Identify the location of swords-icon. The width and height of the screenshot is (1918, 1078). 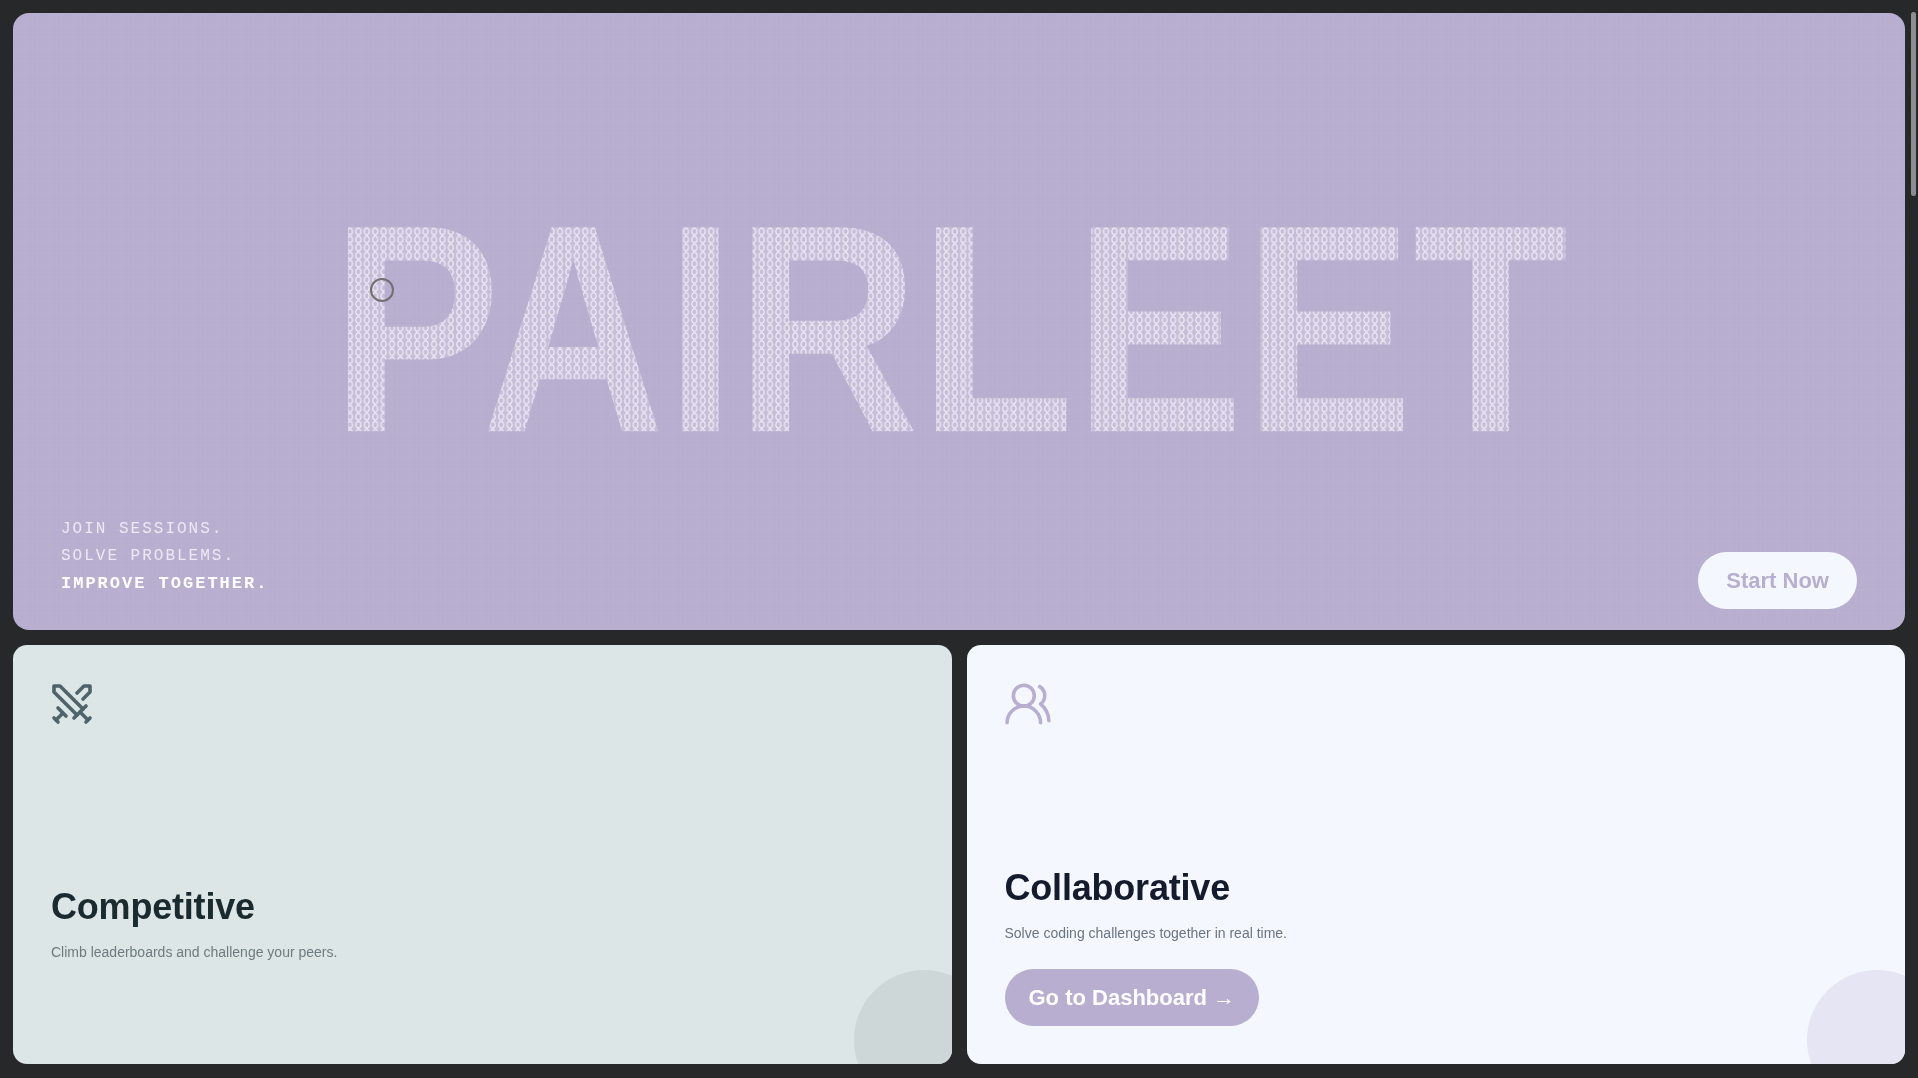
(72, 704).